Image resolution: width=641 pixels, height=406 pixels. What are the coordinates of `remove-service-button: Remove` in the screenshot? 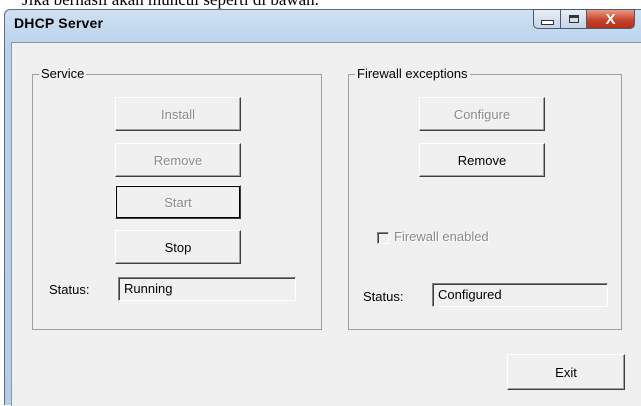 It's located at (178, 160).